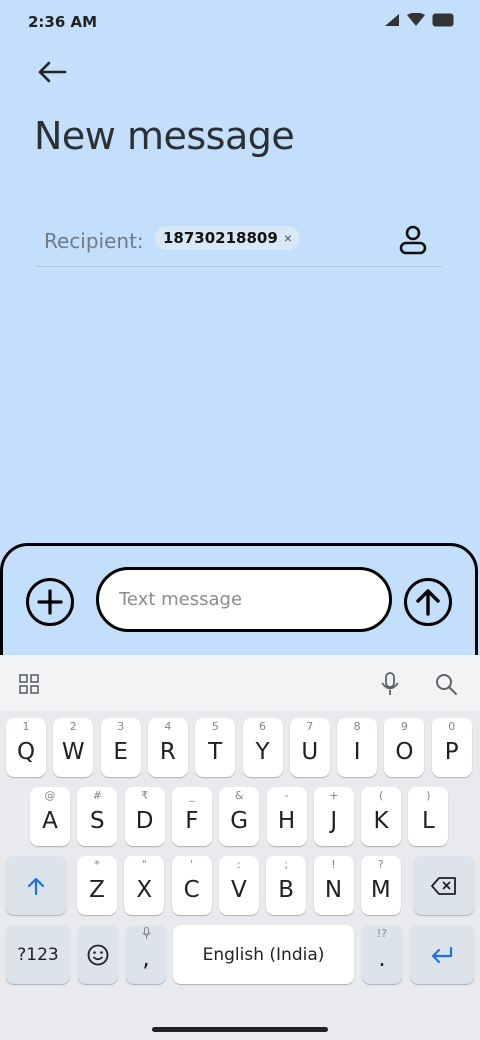 This screenshot has width=480, height=1040. Describe the element at coordinates (288, 238) in the screenshot. I see `remove-recipient-button: ×` at that location.